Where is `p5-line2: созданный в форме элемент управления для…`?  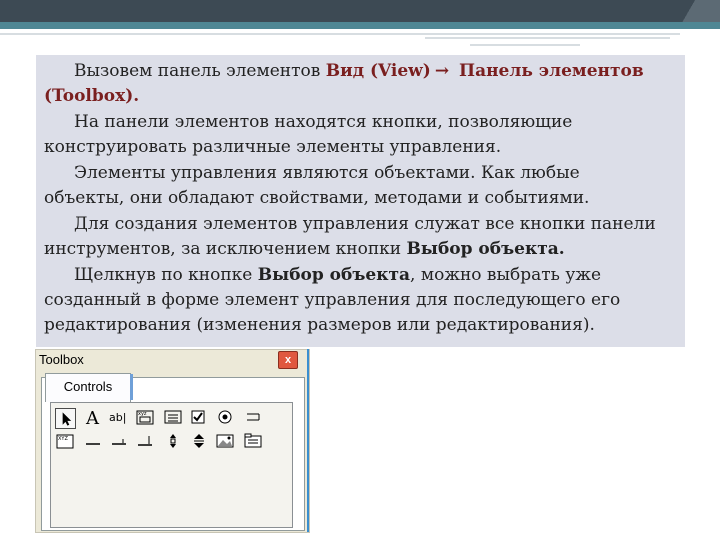 p5-line2: созданный в форме элемент управления для… is located at coordinates (332, 300).